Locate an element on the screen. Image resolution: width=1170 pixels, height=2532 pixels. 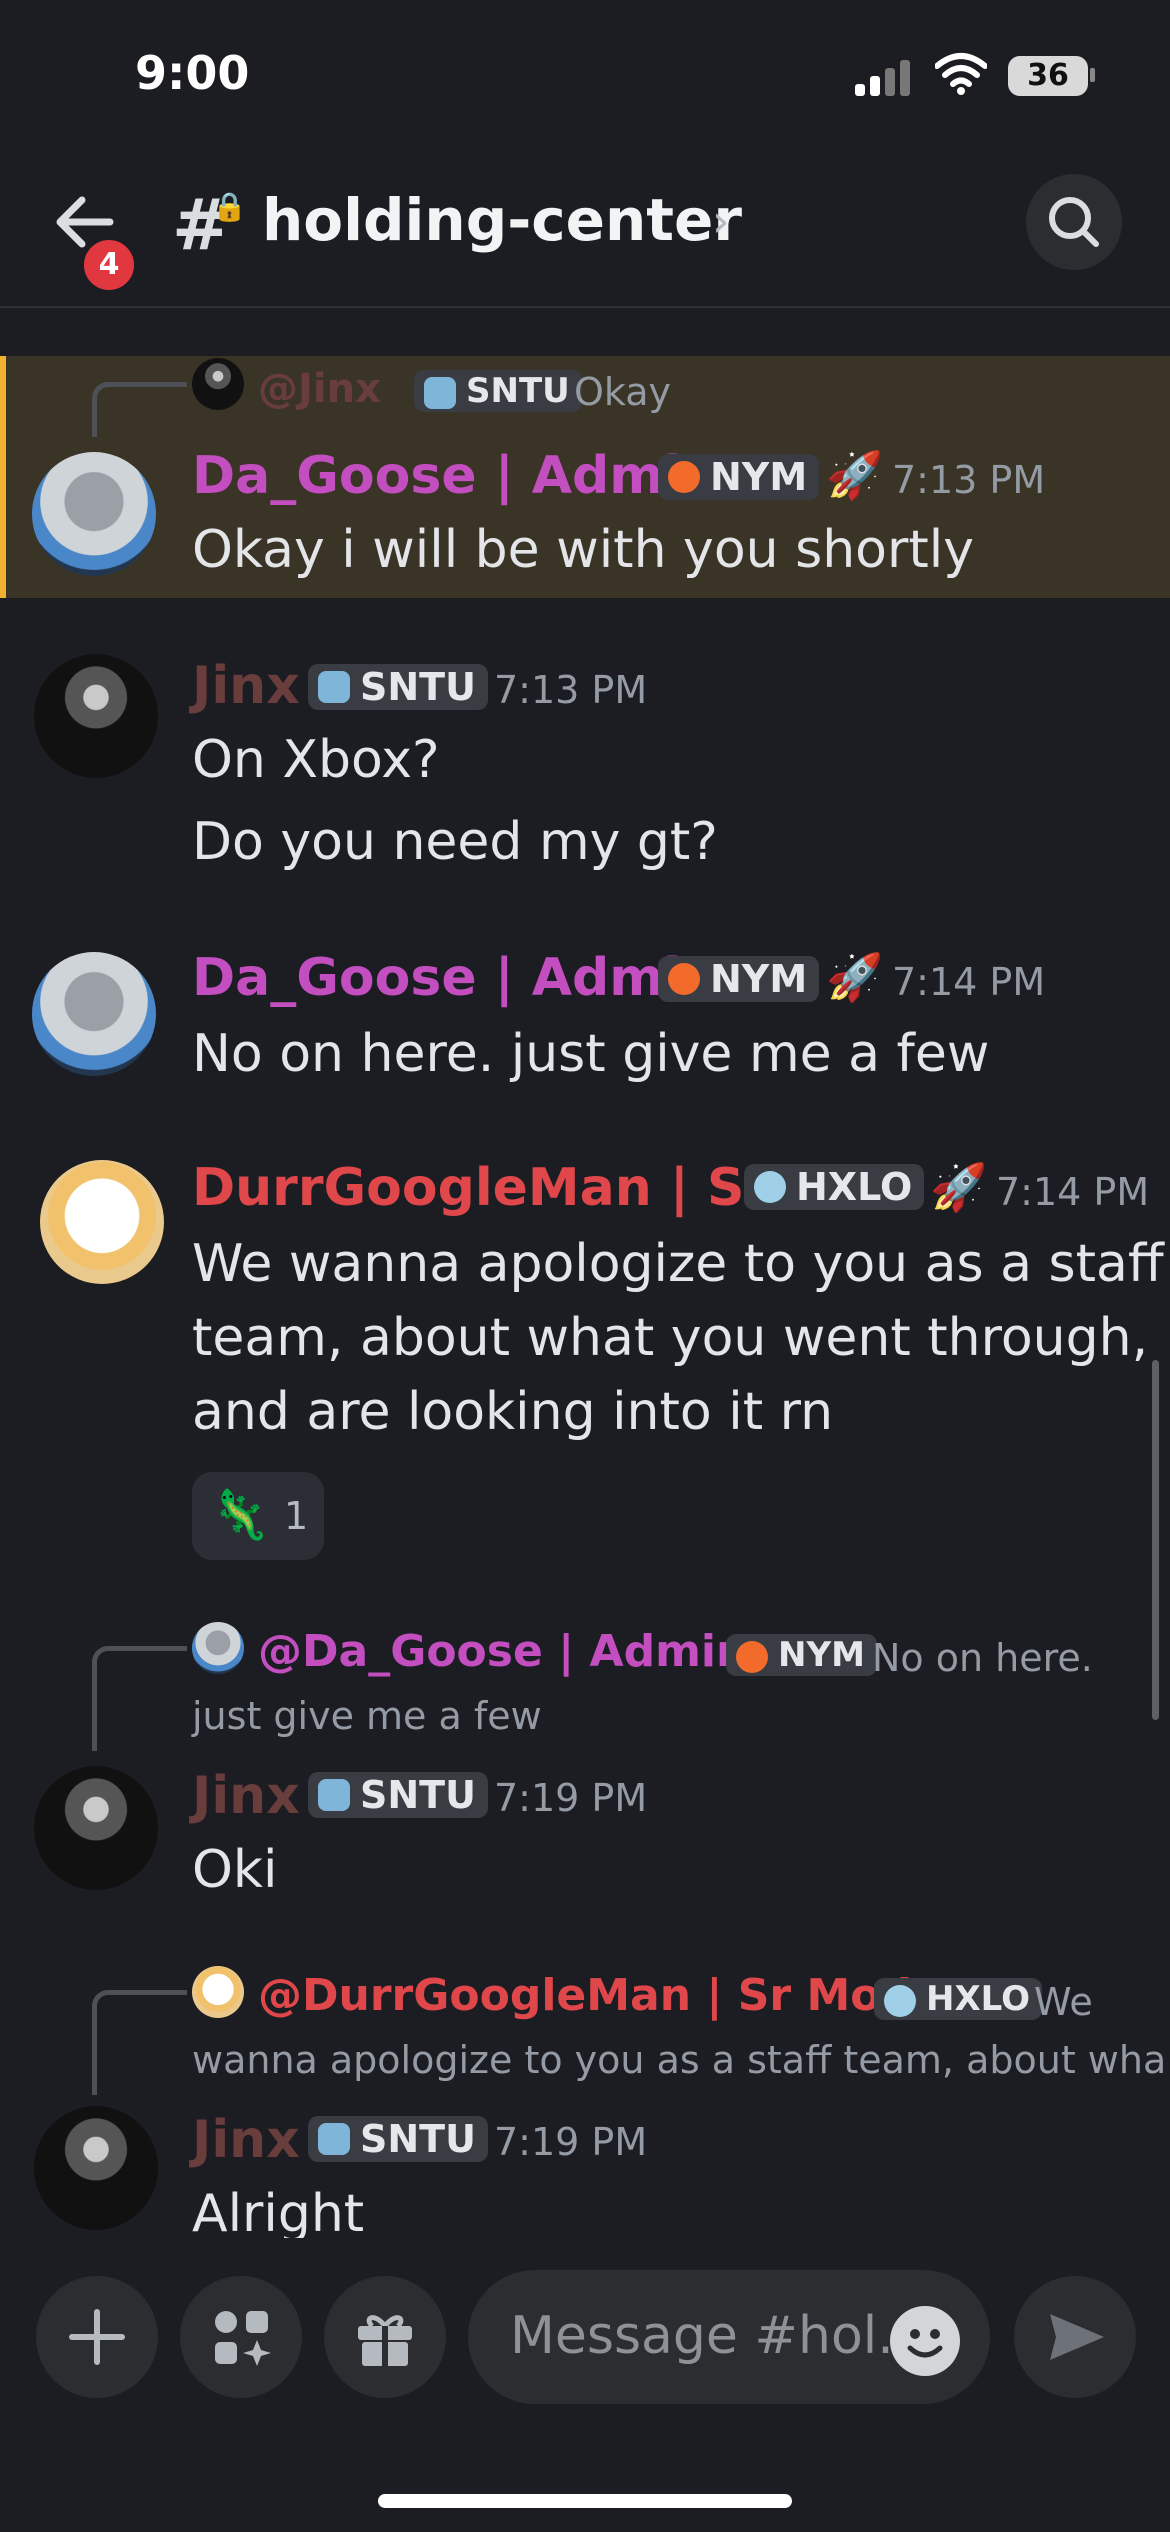
plus-icon is located at coordinates (97, 2337).